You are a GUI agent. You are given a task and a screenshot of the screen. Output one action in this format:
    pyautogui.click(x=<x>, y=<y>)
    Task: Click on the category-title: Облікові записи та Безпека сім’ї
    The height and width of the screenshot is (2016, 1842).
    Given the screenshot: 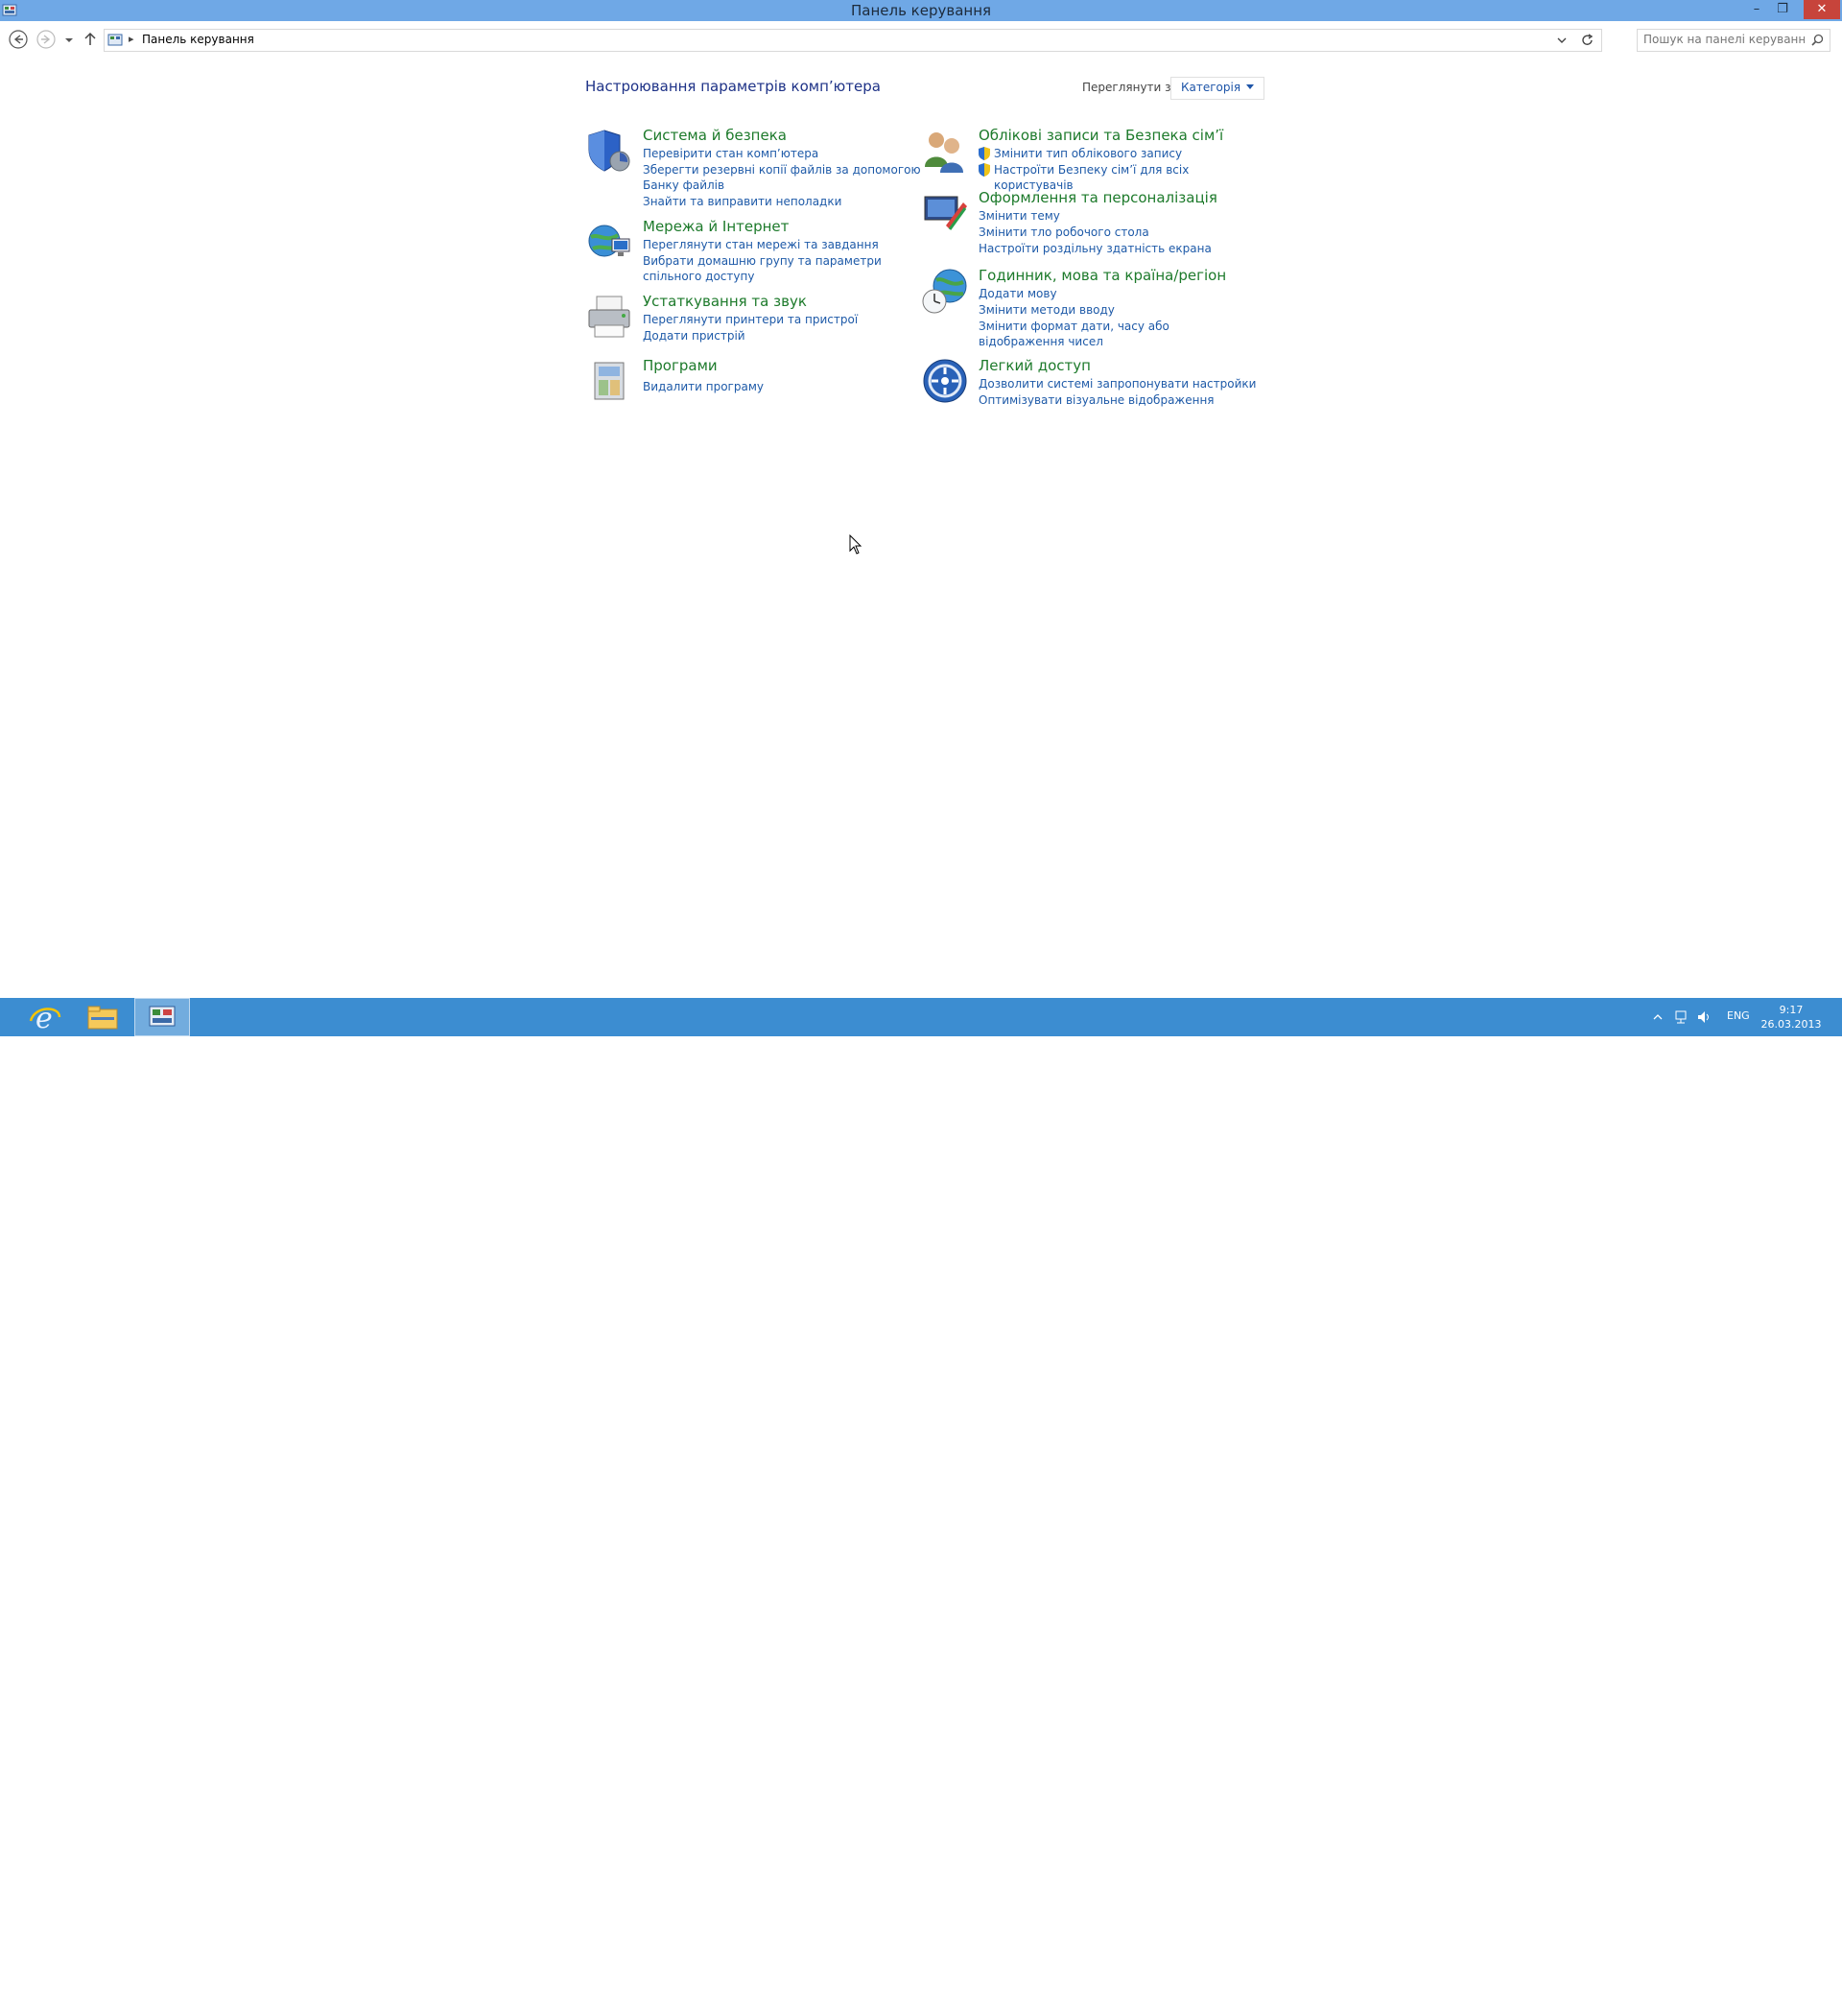 What is the action you would take?
    pyautogui.click(x=1101, y=135)
    